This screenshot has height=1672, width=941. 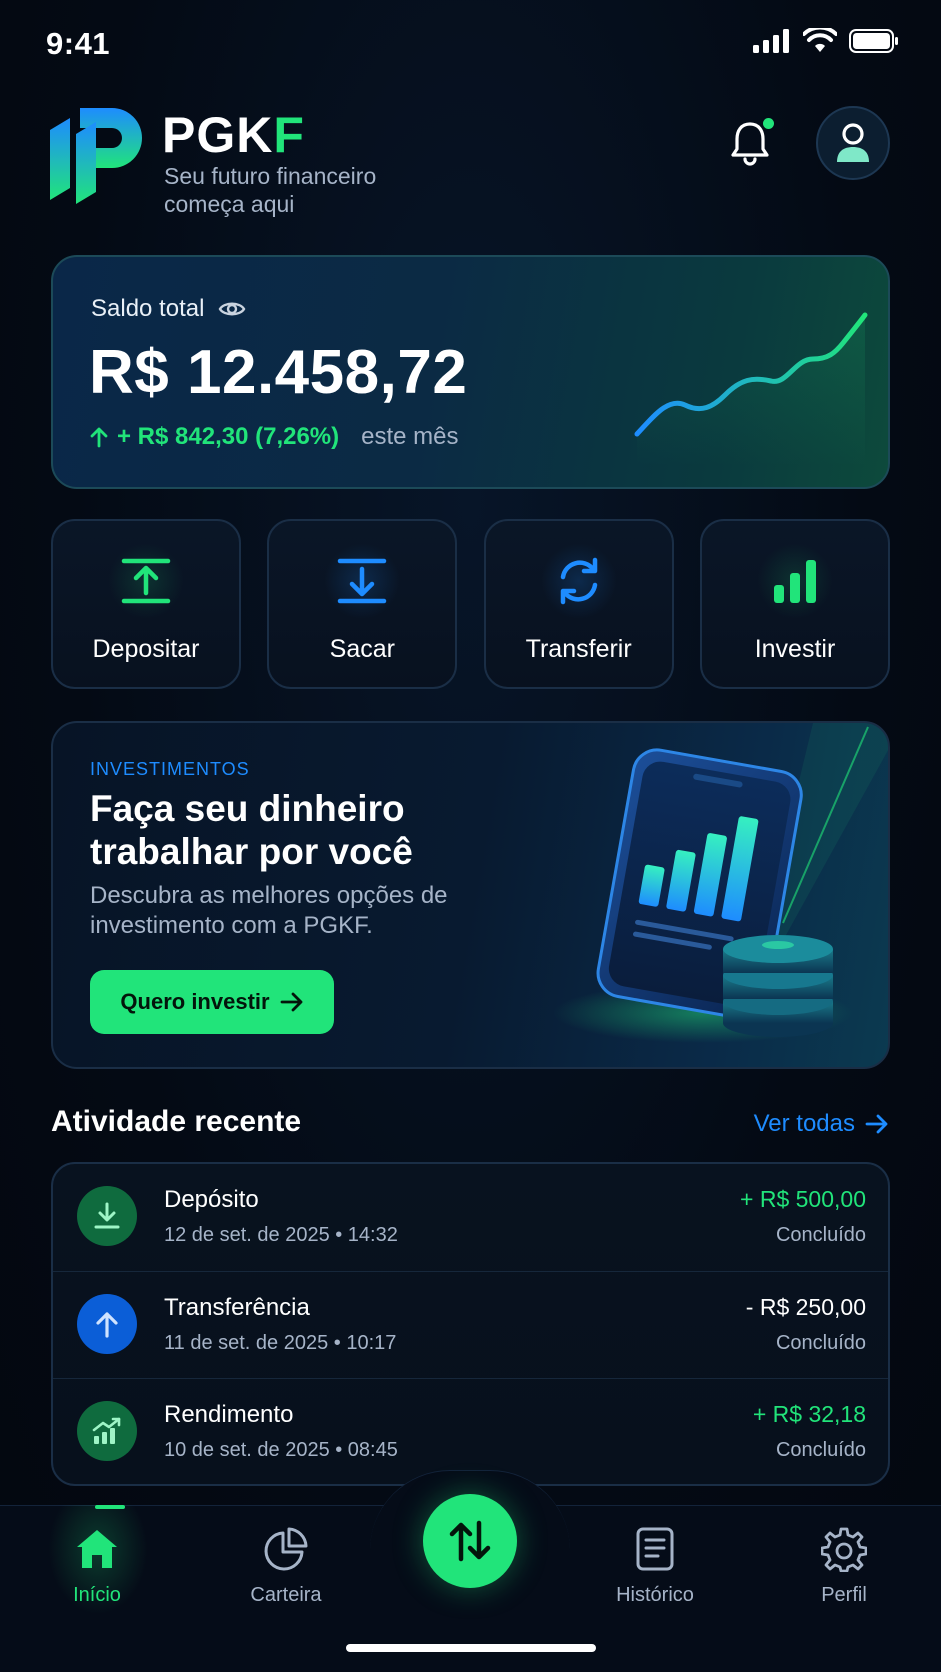 What do you see at coordinates (844, 1549) in the screenshot?
I see `gear-icon` at bounding box center [844, 1549].